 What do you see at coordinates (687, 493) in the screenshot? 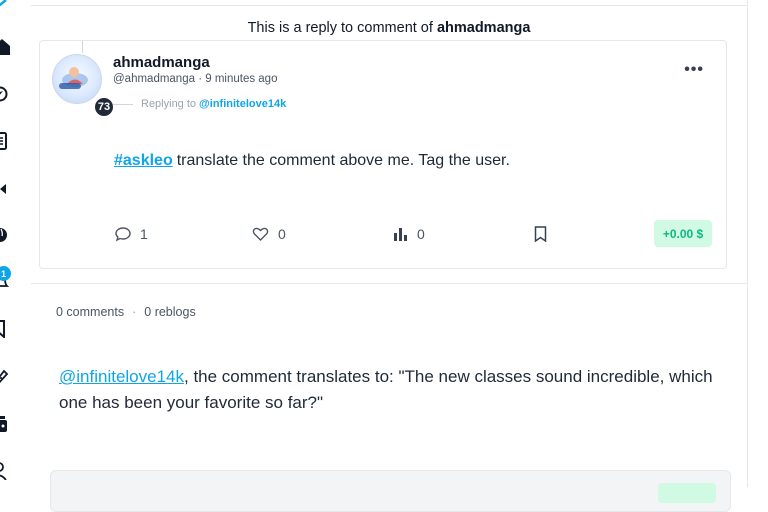
I see `composer-action-button` at bounding box center [687, 493].